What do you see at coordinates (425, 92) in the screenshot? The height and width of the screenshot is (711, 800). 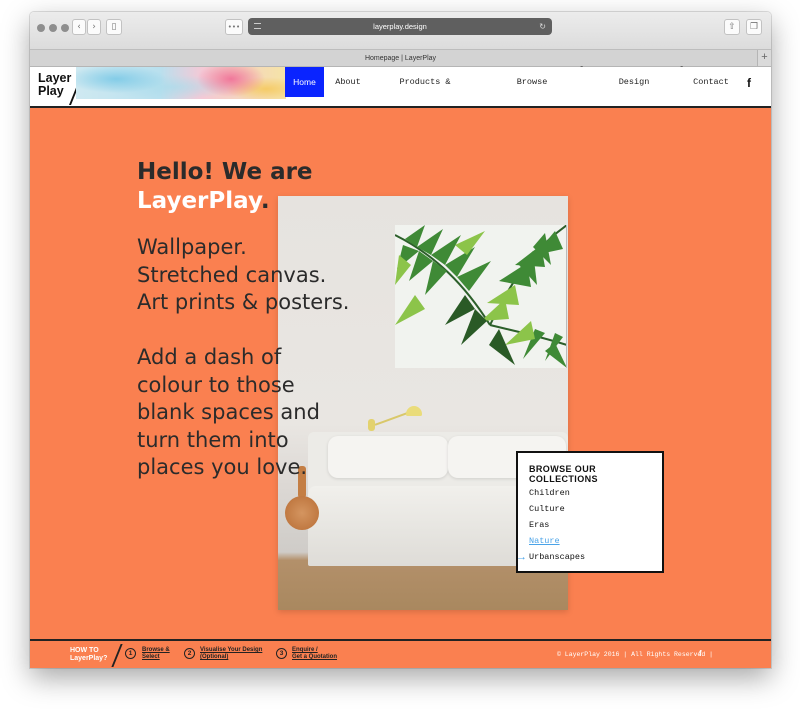 I see `nav-products-services: Products & Services` at bounding box center [425, 92].